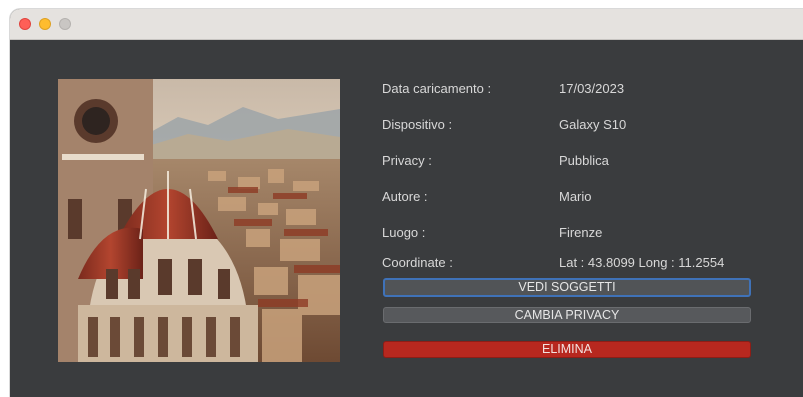 The image size is (803, 397). Describe the element at coordinates (567, 349) in the screenshot. I see `delete-button: ELIMINA` at that location.